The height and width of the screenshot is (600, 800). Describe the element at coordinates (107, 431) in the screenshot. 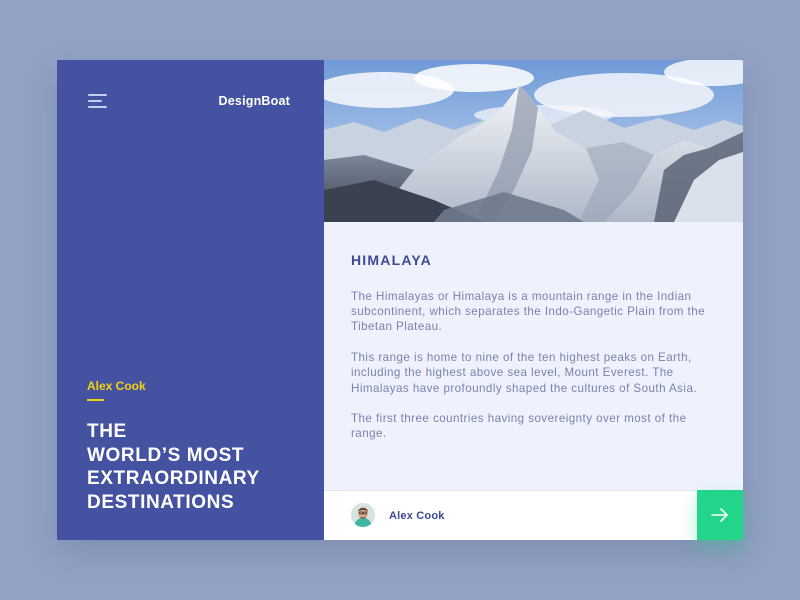

I see `headline-line: THE` at that location.